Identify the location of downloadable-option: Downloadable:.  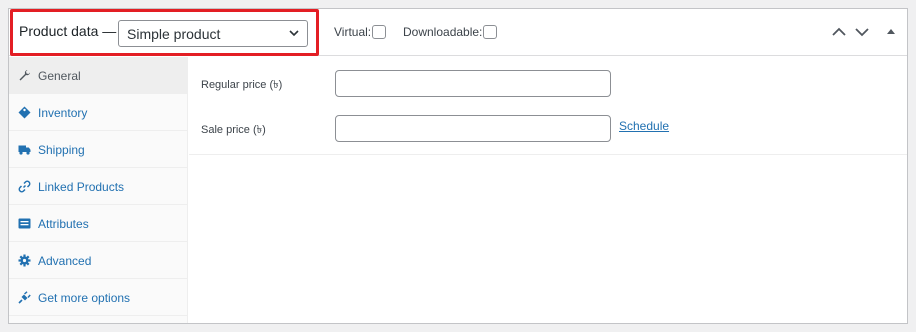
(450, 32).